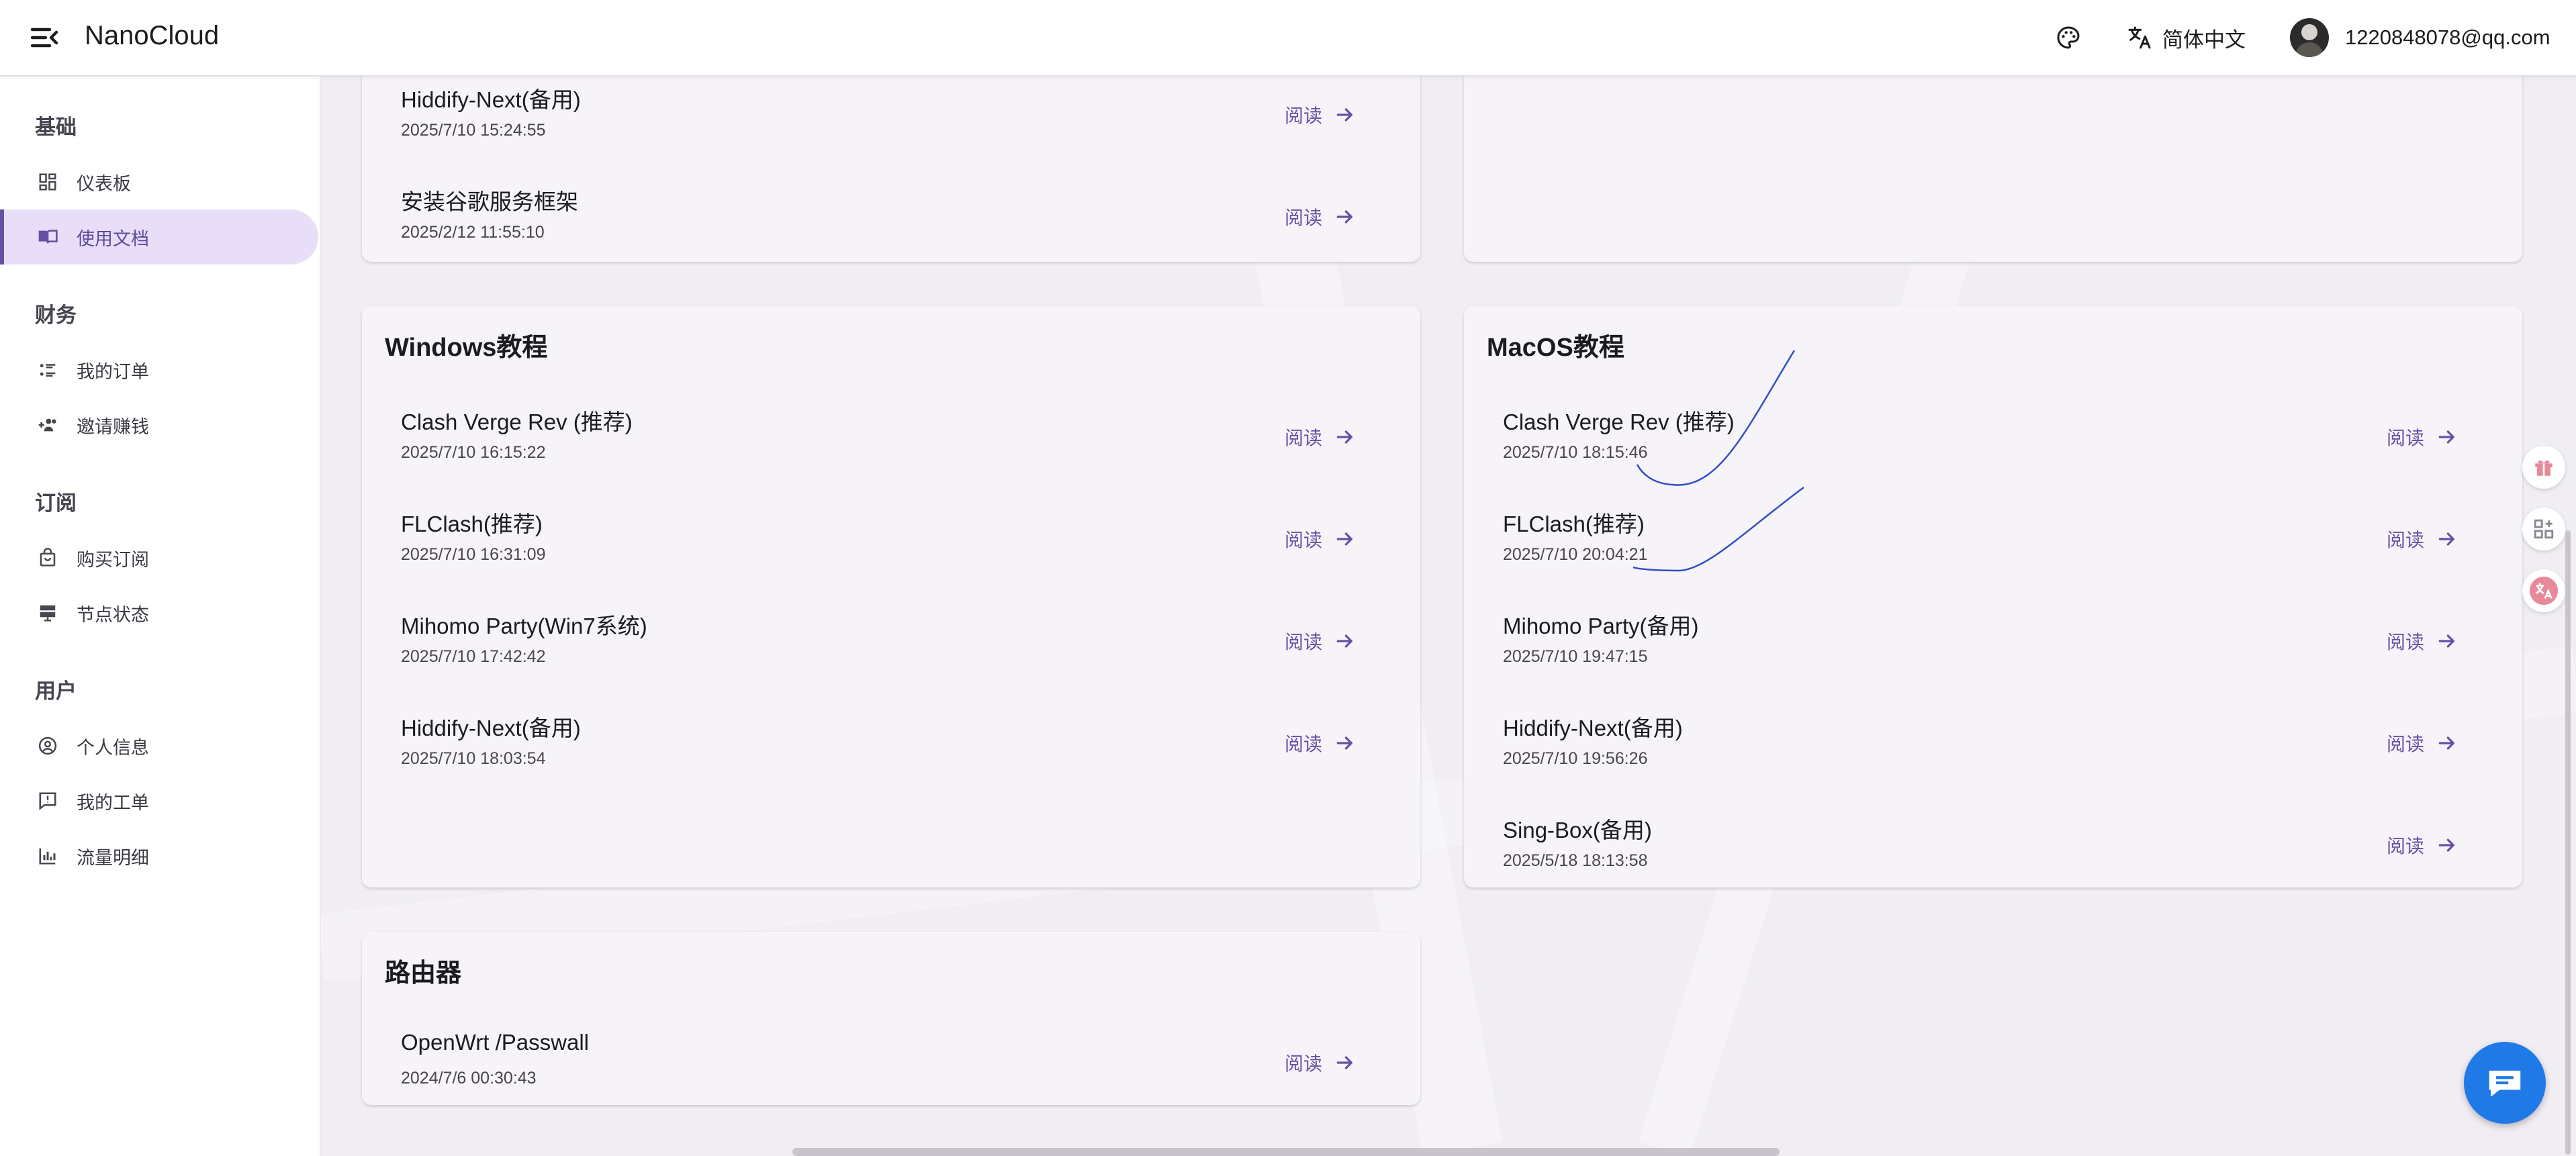 The width and height of the screenshot is (2576, 1156). Describe the element at coordinates (2543, 467) in the screenshot. I see `gift-button` at that location.